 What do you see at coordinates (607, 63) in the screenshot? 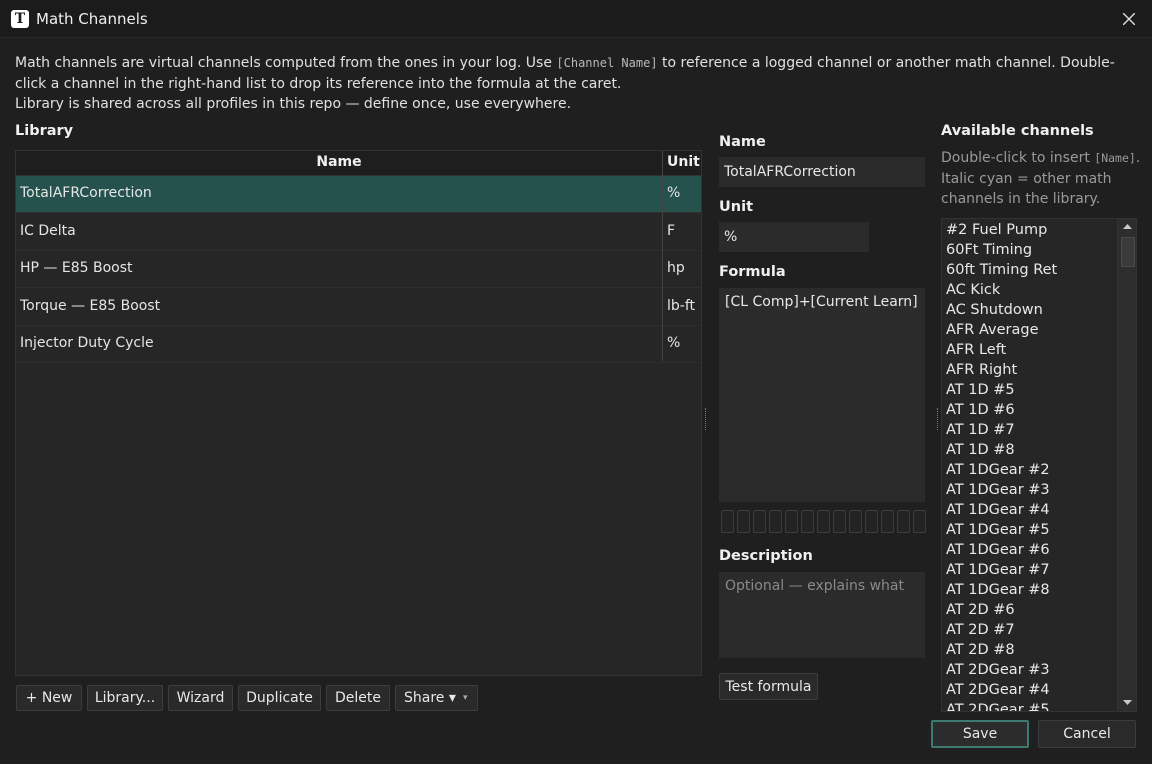
I see `intro-code: [Channel Name]` at bounding box center [607, 63].